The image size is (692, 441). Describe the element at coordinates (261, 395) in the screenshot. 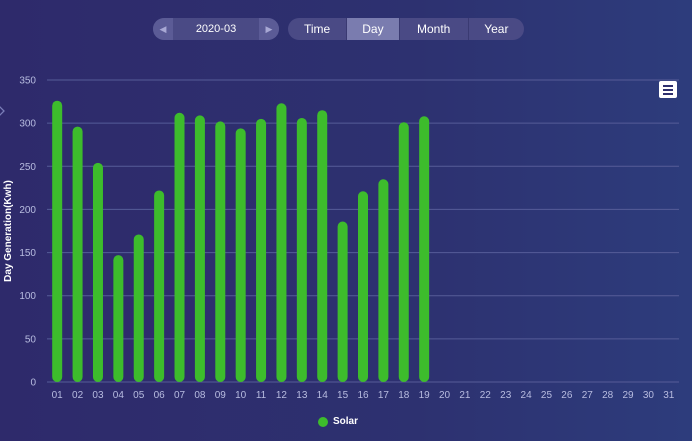

I see `x-tick-label: 11` at that location.